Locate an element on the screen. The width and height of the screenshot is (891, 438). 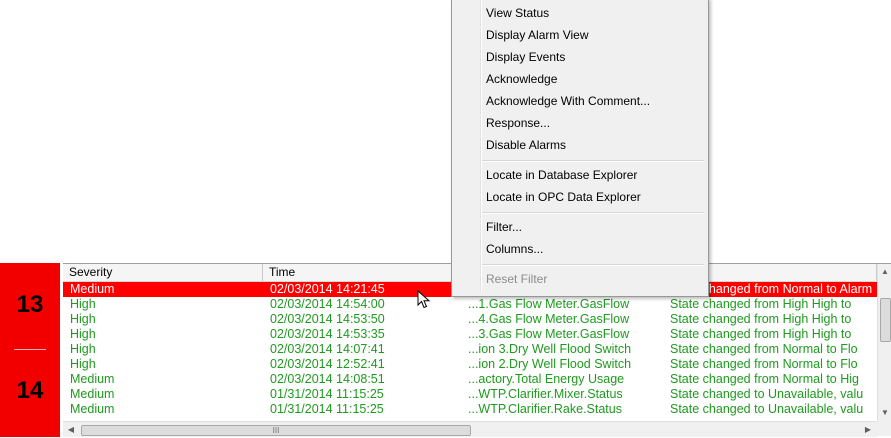
scroll-down-arrow-icon: ▼ is located at coordinates (884, 413).